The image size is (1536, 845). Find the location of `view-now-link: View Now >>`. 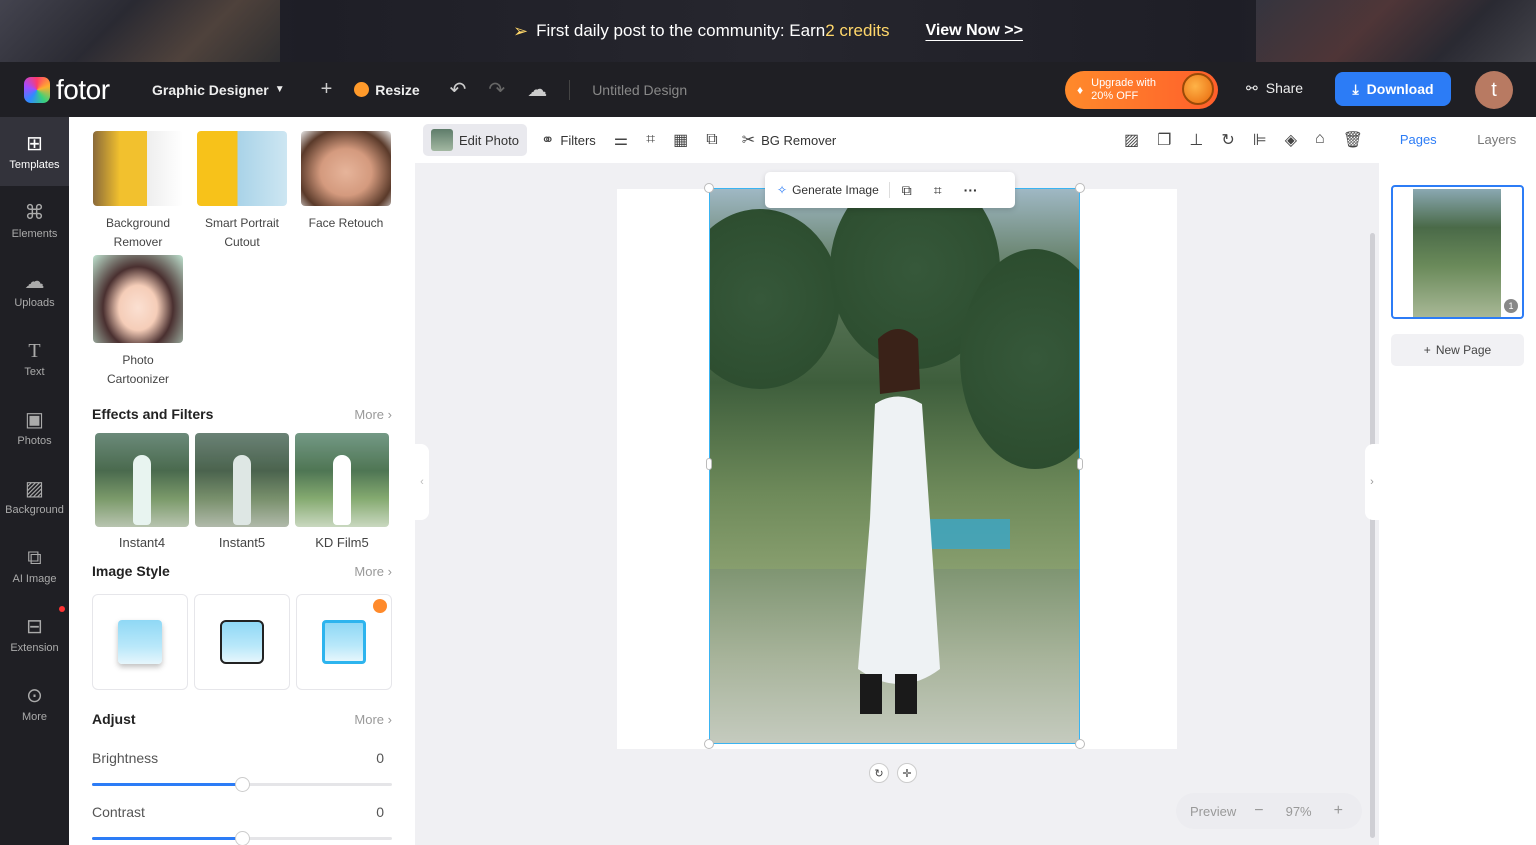

view-now-link: View Now >> is located at coordinates (974, 31).